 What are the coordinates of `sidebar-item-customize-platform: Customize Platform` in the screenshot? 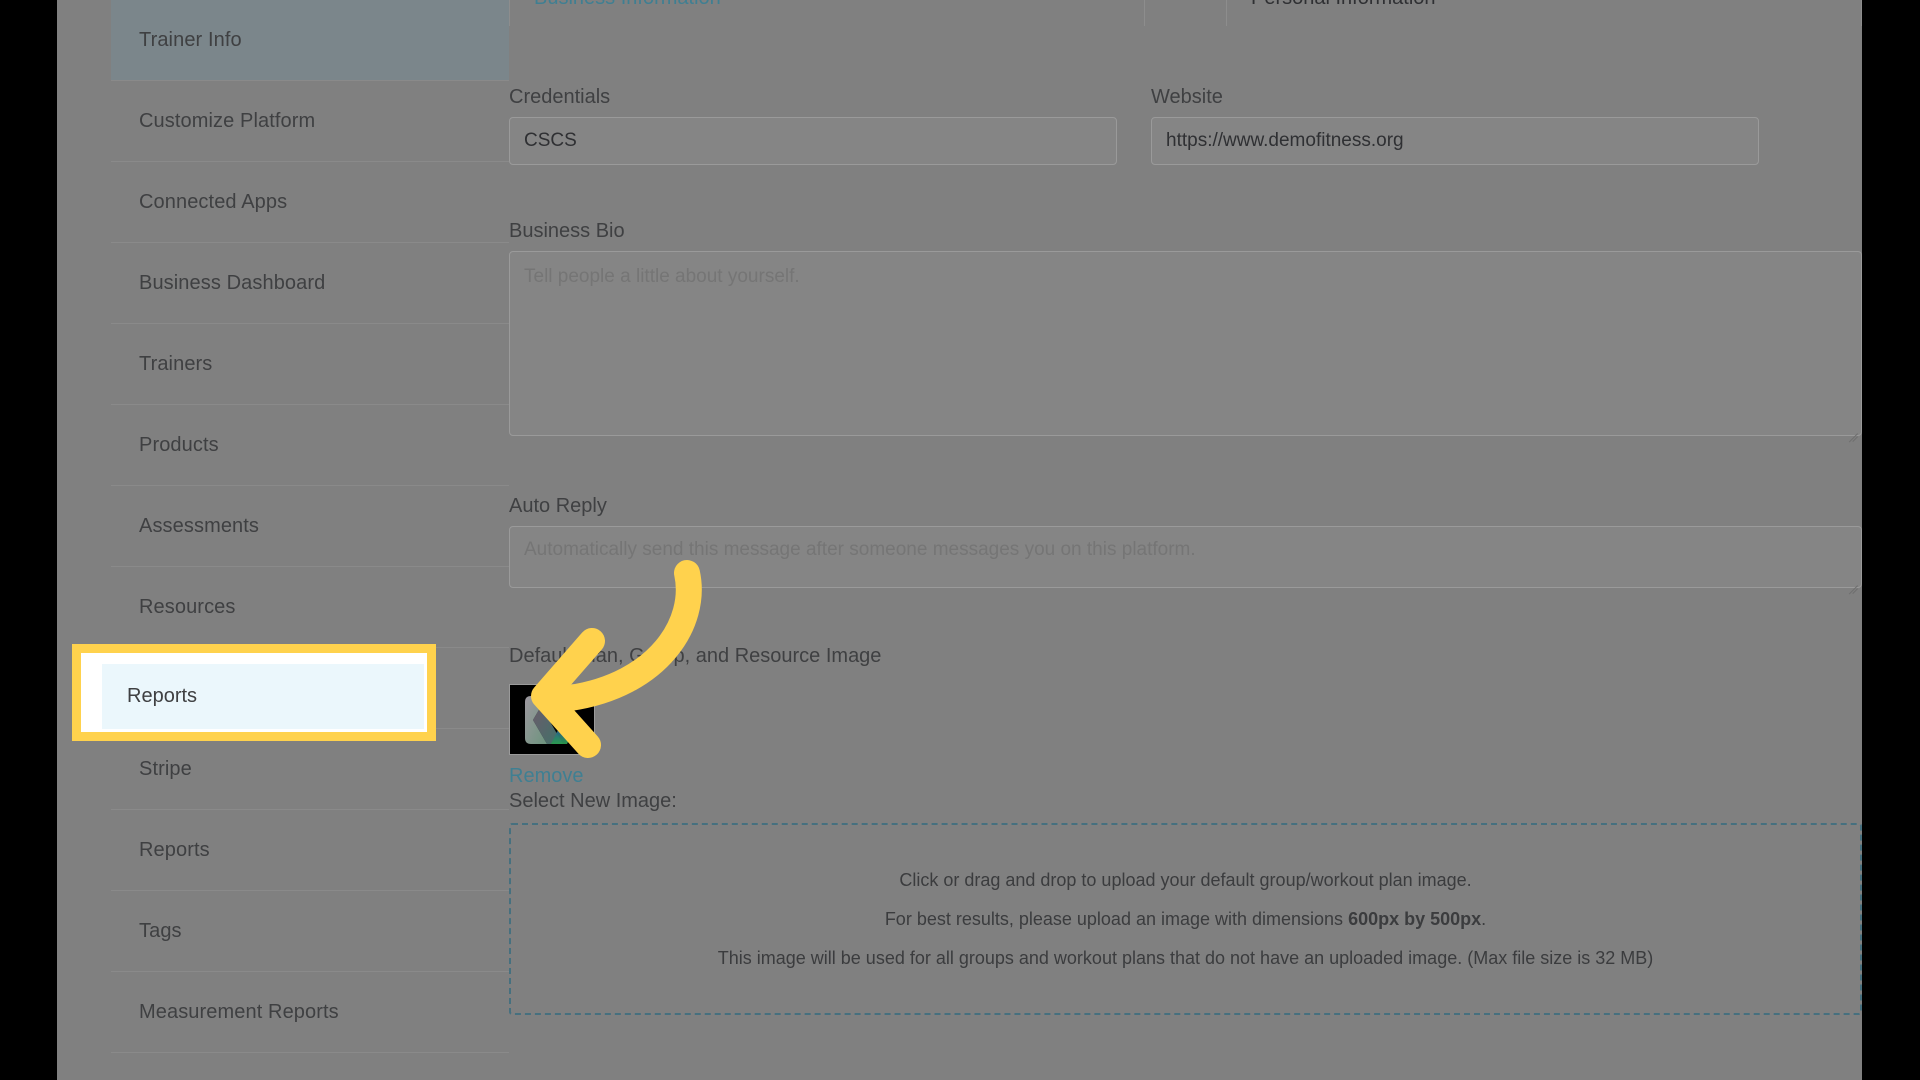 It's located at (310, 121).